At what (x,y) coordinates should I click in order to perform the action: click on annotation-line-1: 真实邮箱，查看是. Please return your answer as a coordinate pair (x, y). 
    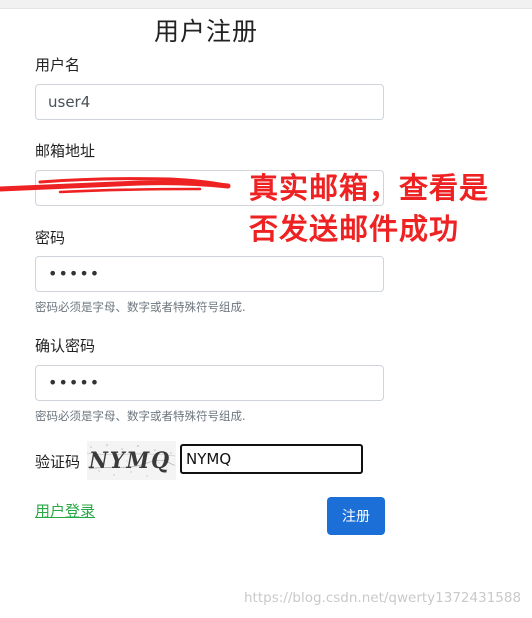
    Looking at the image, I should click on (369, 188).